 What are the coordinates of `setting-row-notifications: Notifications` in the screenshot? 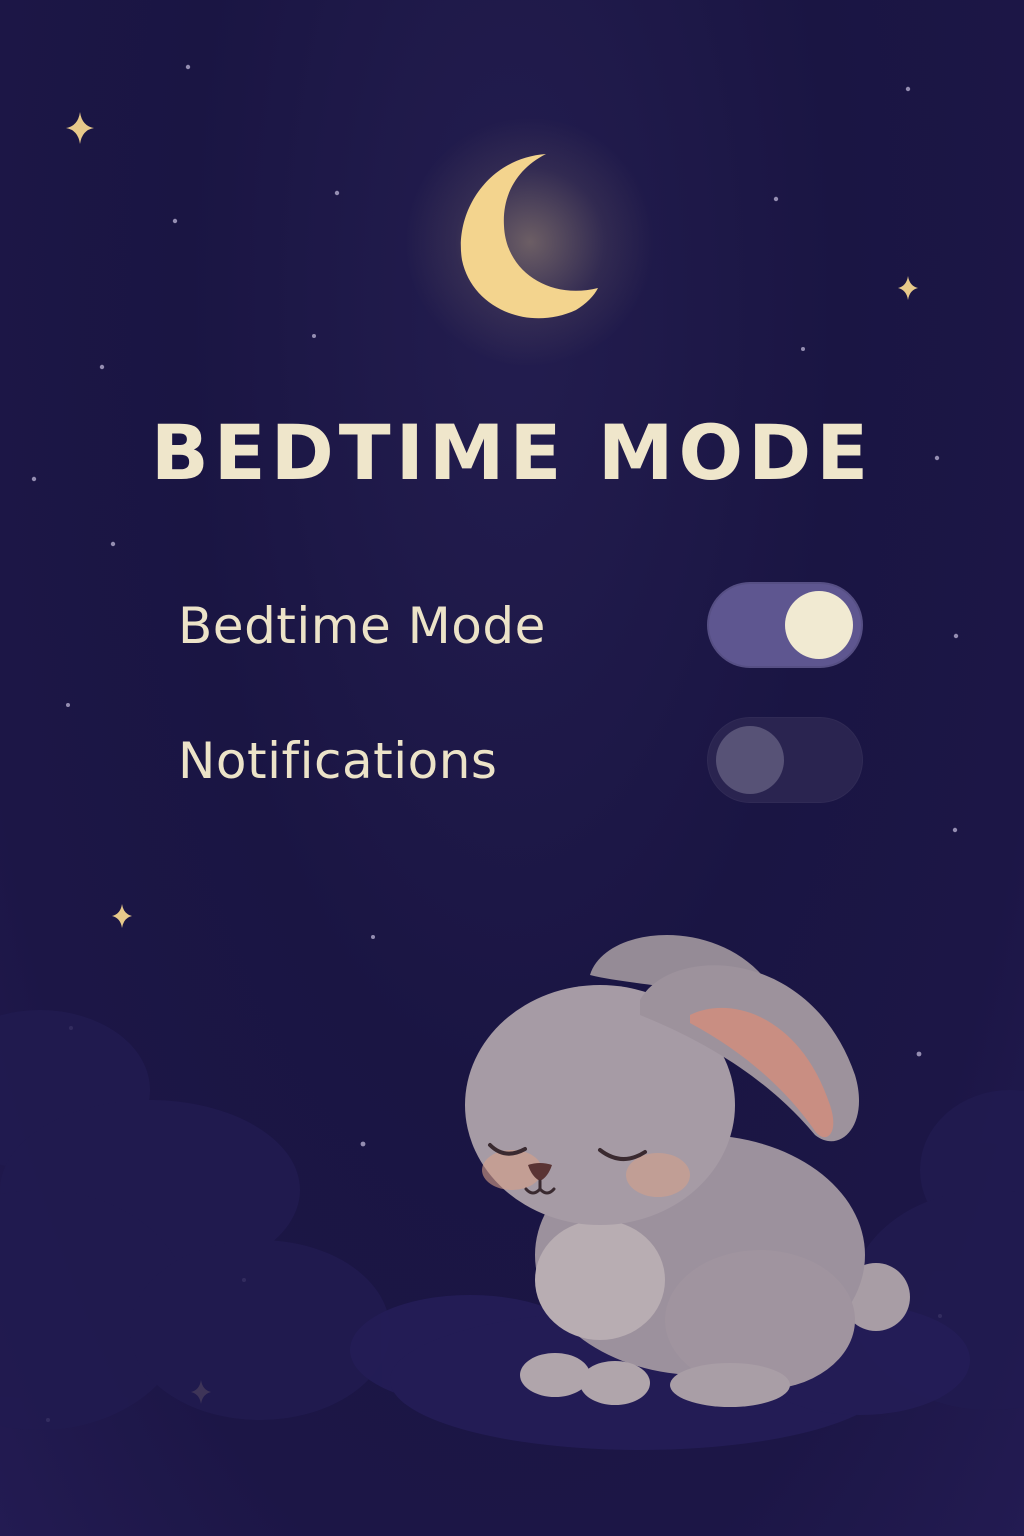 It's located at (523, 762).